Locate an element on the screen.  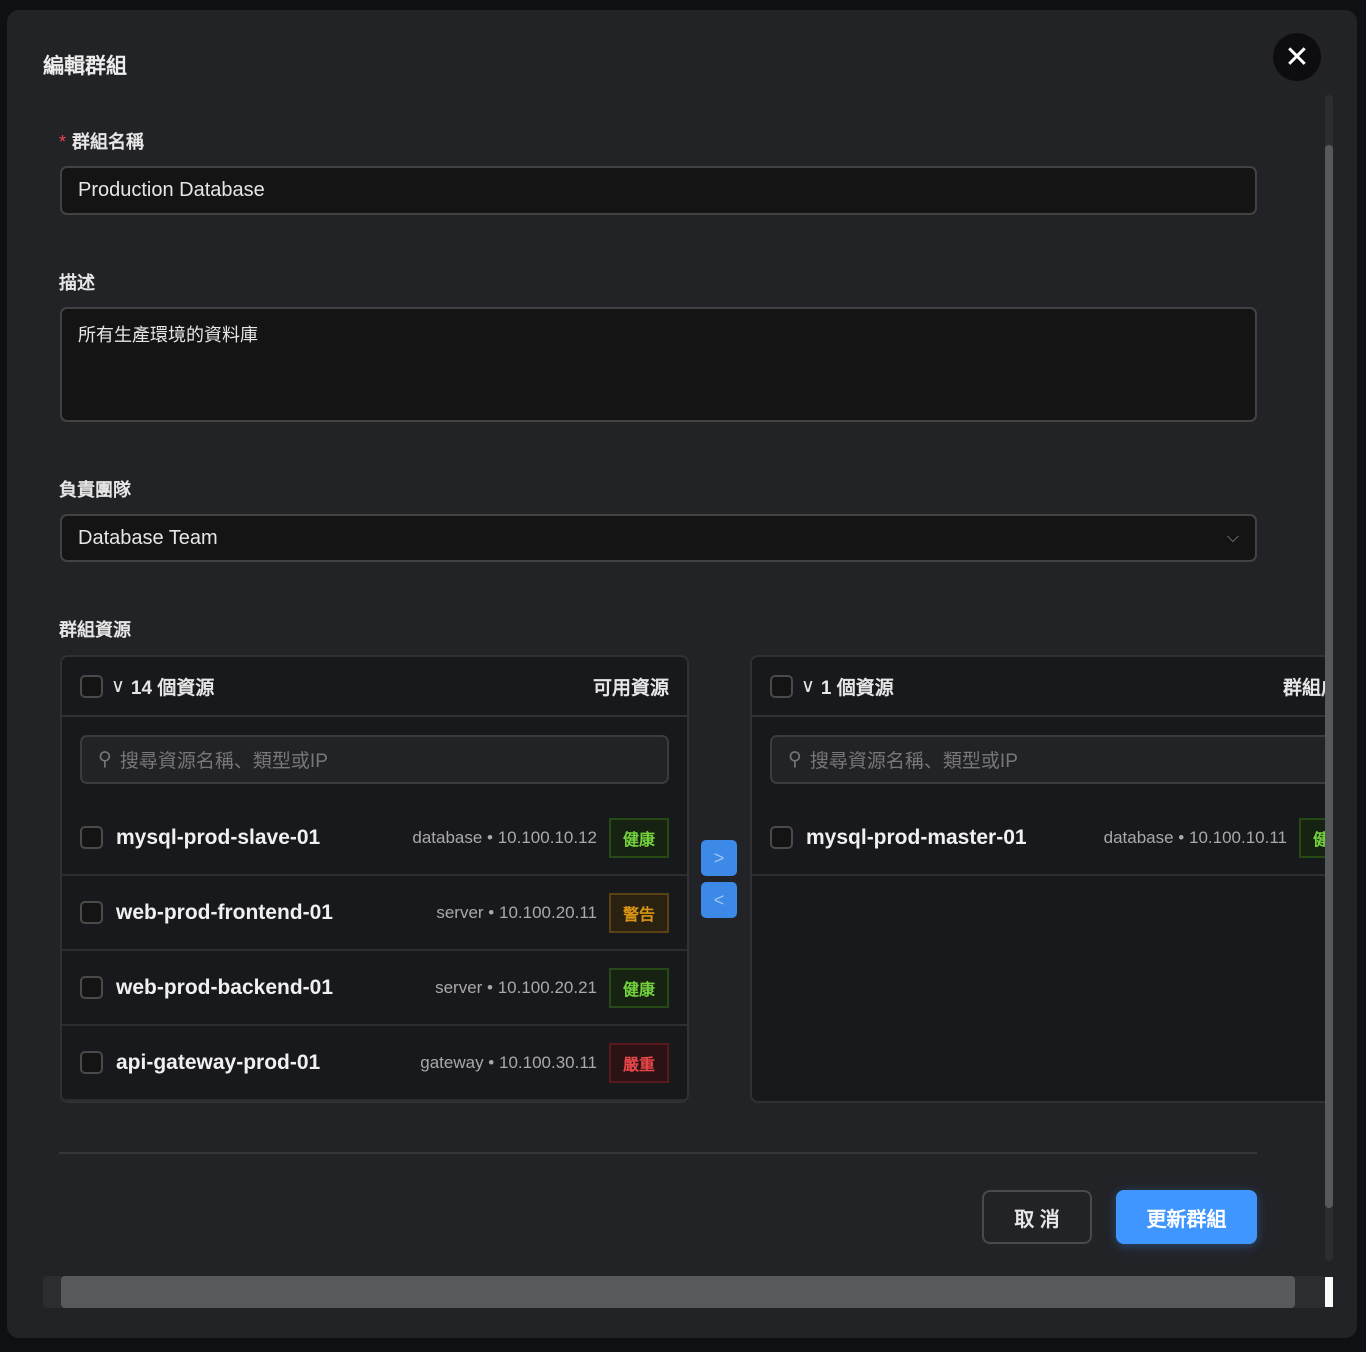
status-badge: 警告 is located at coordinates (638, 912).